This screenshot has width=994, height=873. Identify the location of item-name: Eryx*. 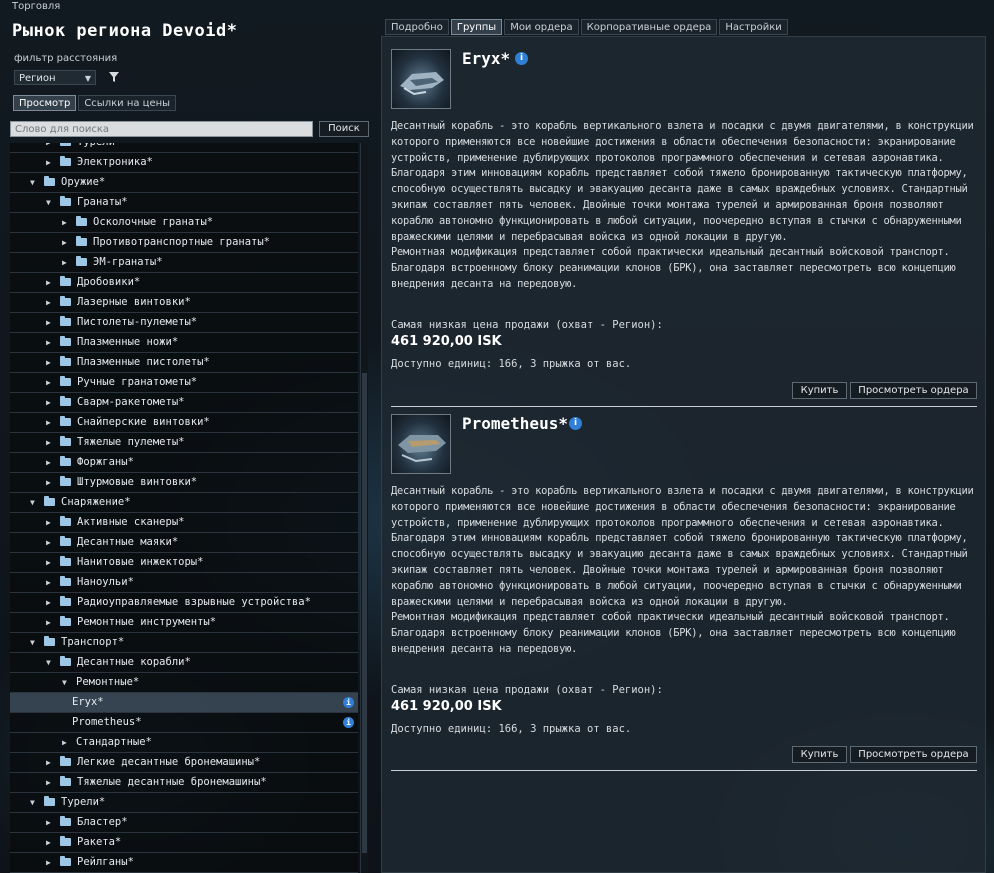
(486, 58).